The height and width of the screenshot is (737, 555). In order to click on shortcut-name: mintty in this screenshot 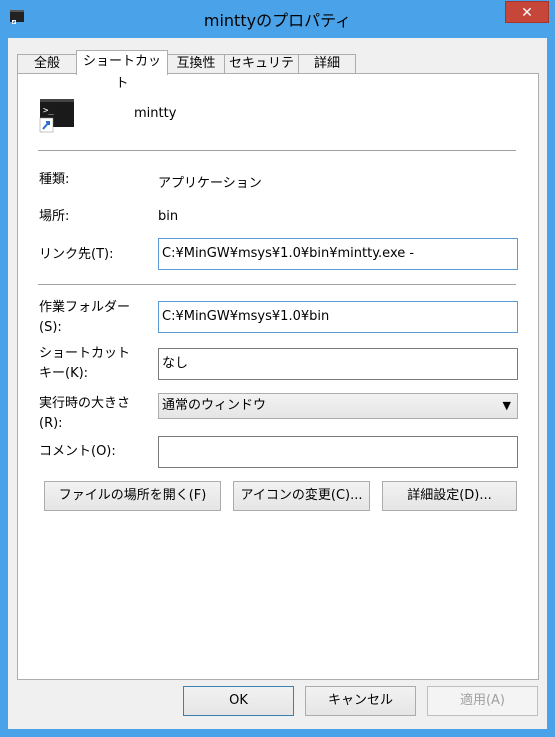, I will do `click(155, 113)`.